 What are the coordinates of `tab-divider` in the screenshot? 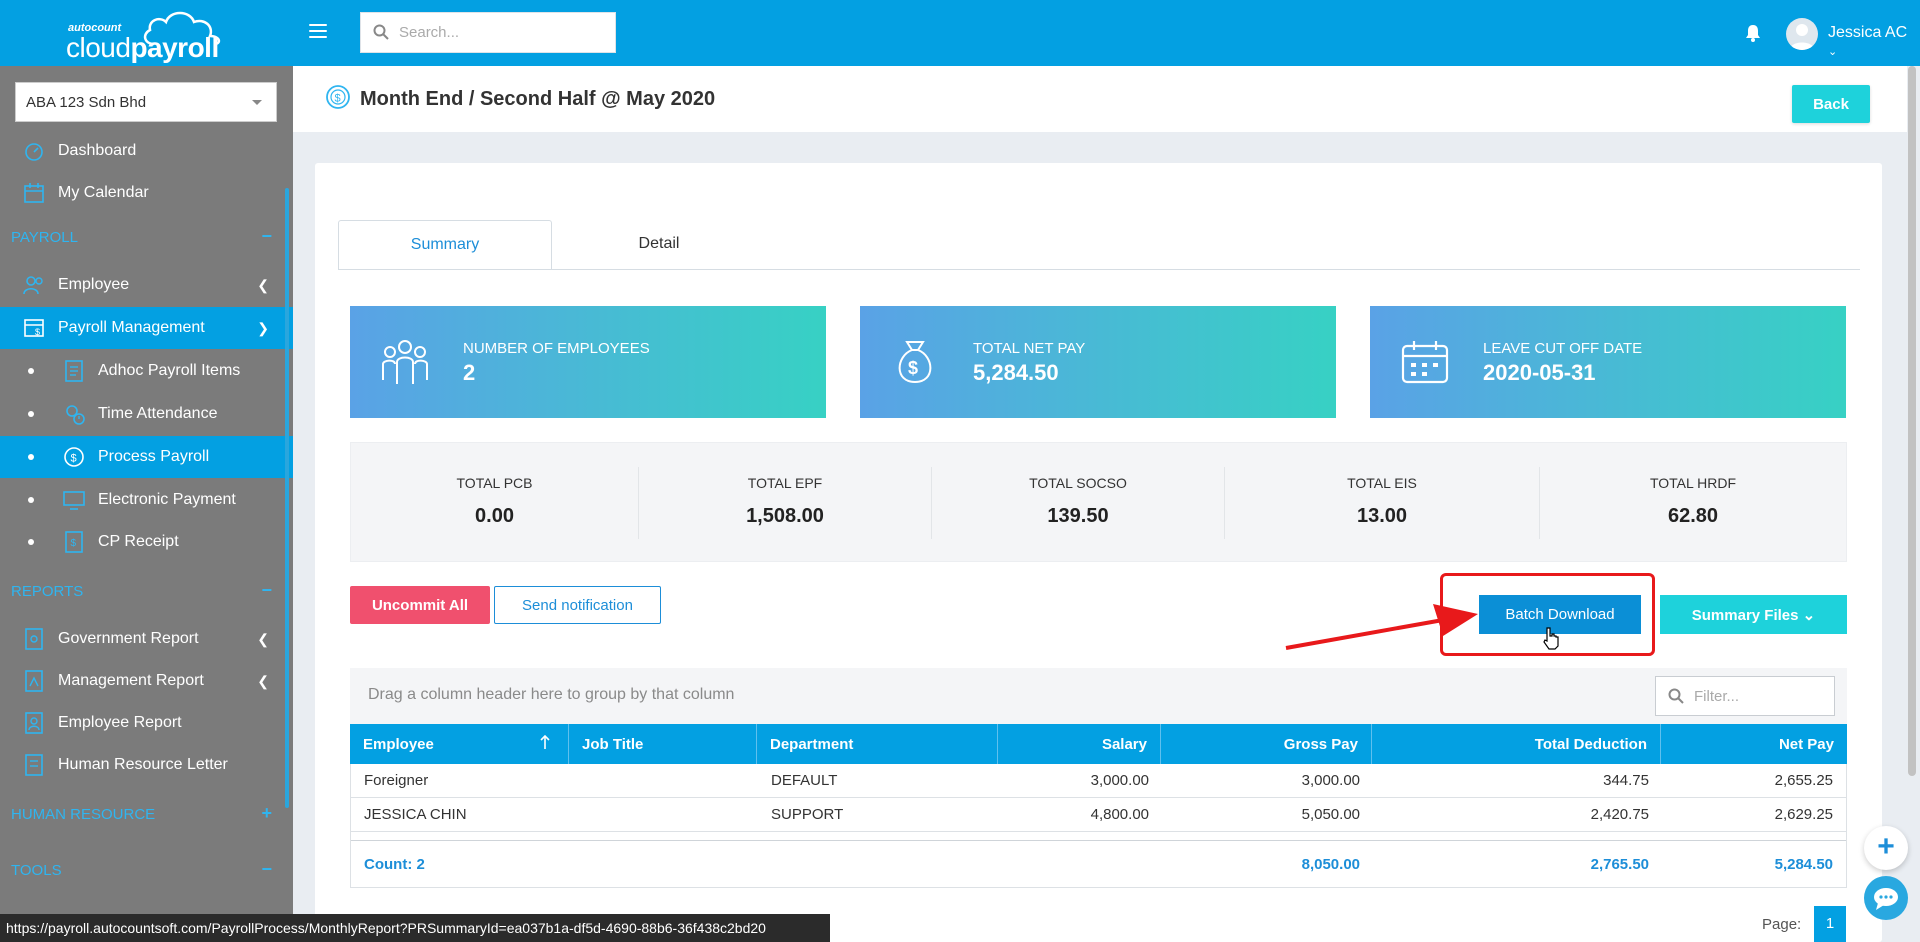 It's located at (1099, 269).